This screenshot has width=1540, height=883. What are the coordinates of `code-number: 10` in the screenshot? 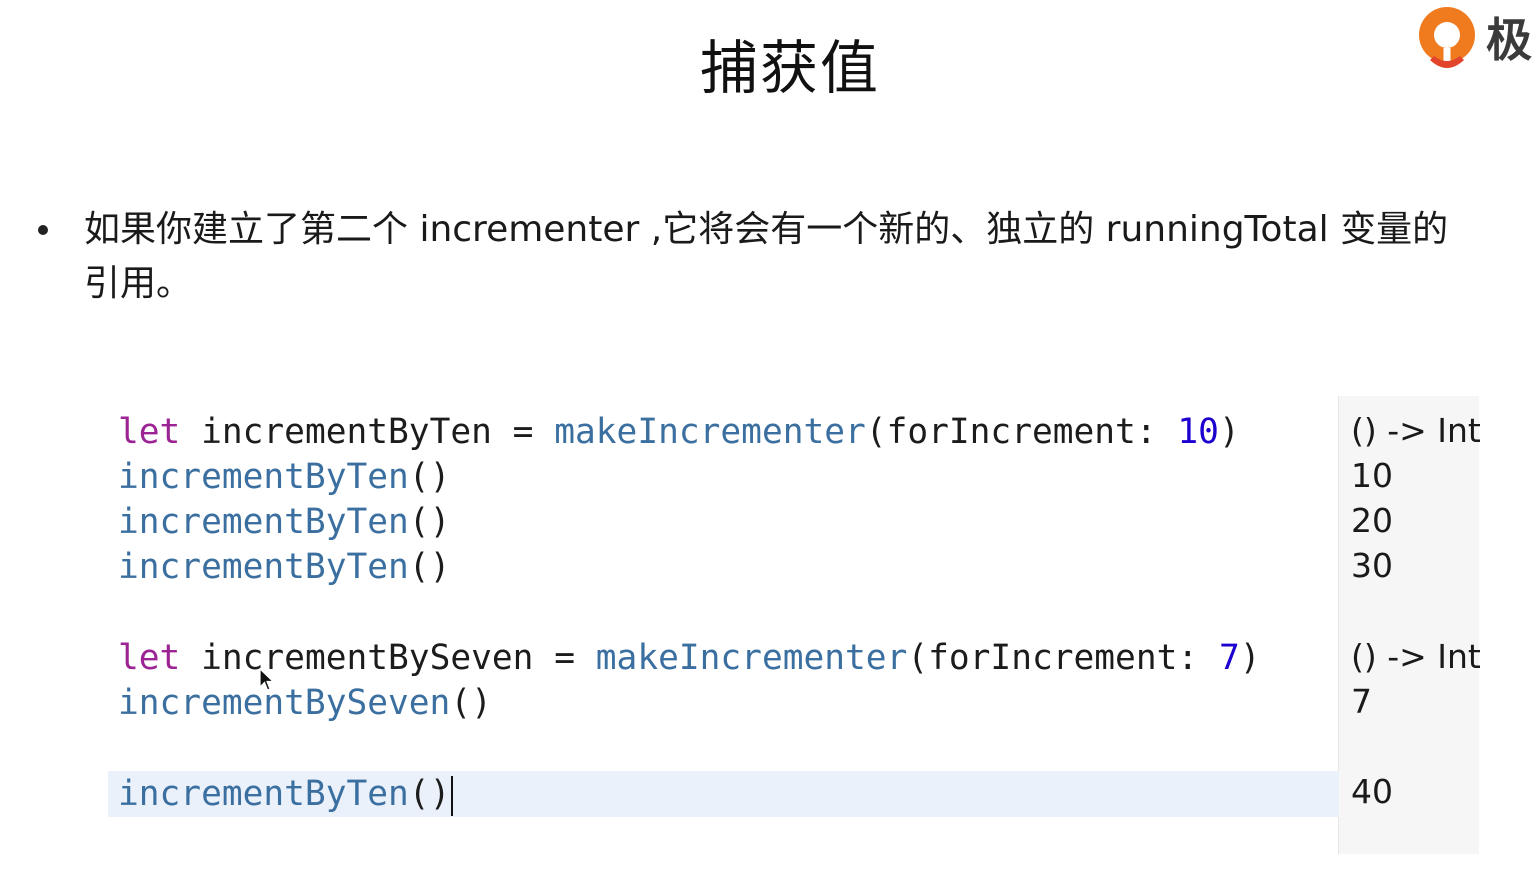 It's located at (1198, 432).